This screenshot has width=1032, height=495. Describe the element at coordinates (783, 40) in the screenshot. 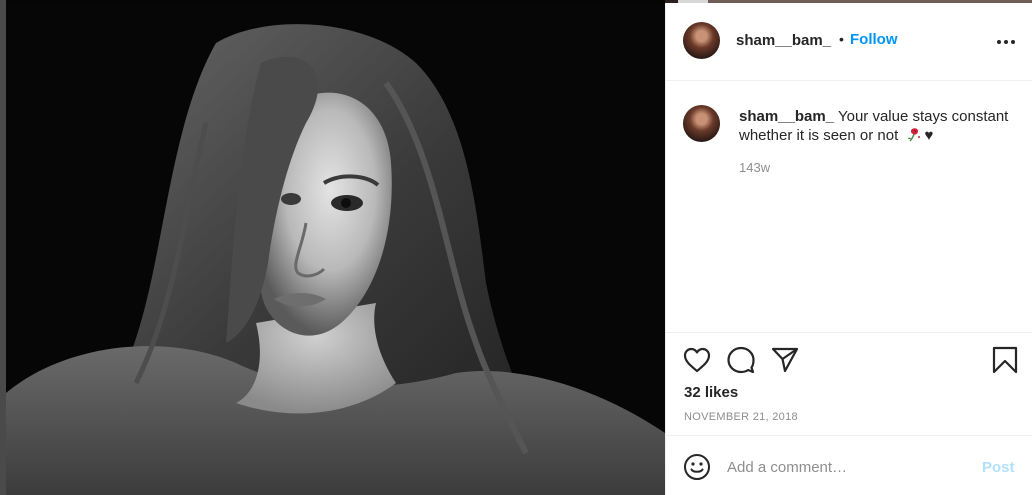

I see `author-username: sham__bam_` at that location.